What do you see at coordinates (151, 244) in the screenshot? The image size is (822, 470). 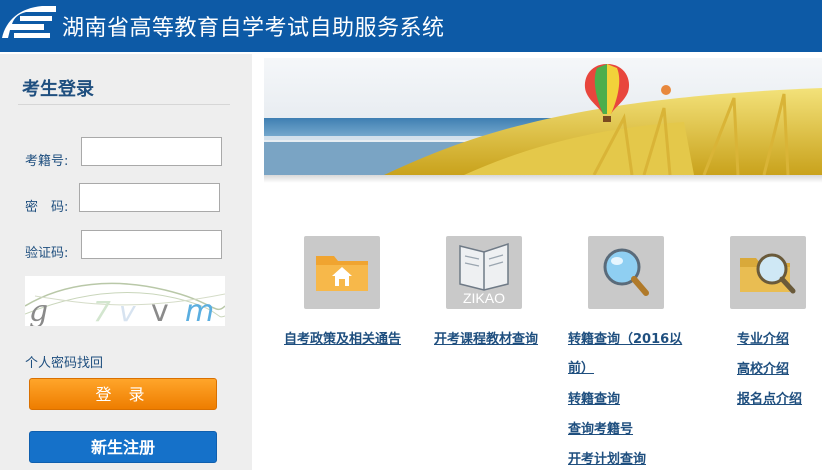 I see `captcha-input` at bounding box center [151, 244].